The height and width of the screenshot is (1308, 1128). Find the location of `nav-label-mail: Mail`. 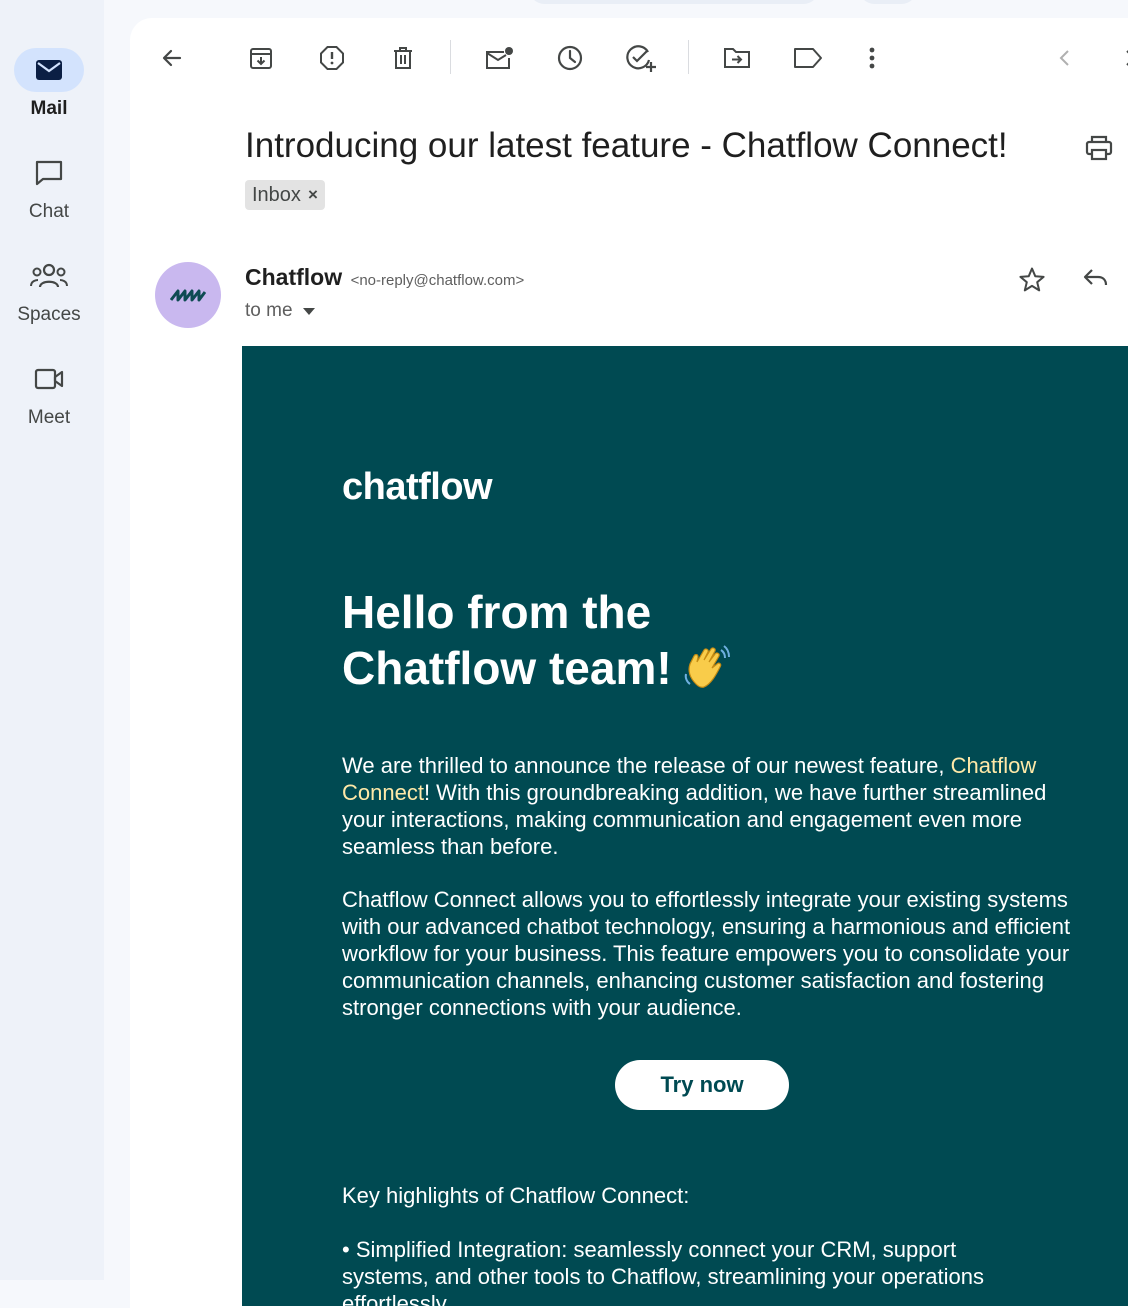

nav-label-mail: Mail is located at coordinates (49, 108).